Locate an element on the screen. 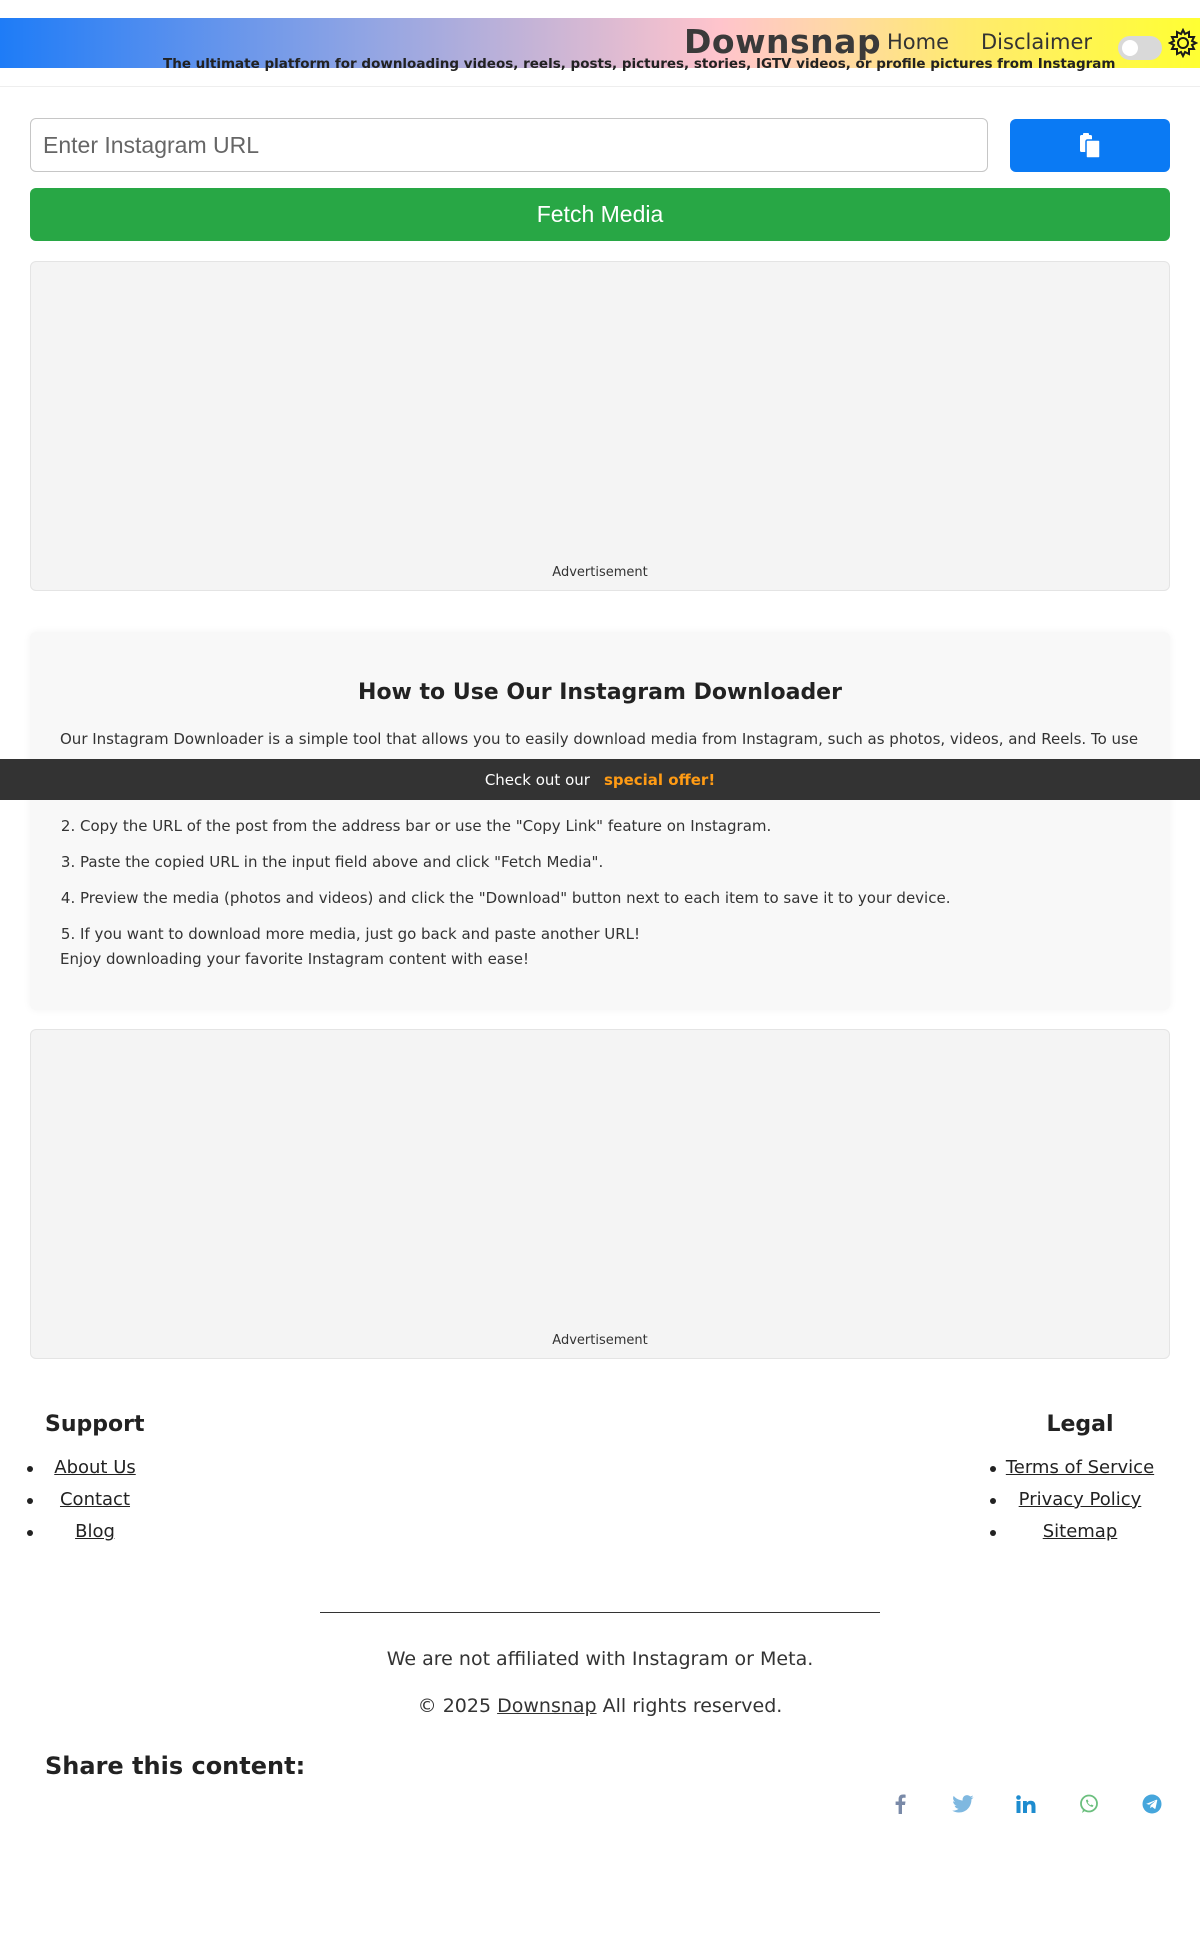  footer-support-column: Support About Us Contact Blog is located at coordinates (86, 1477).